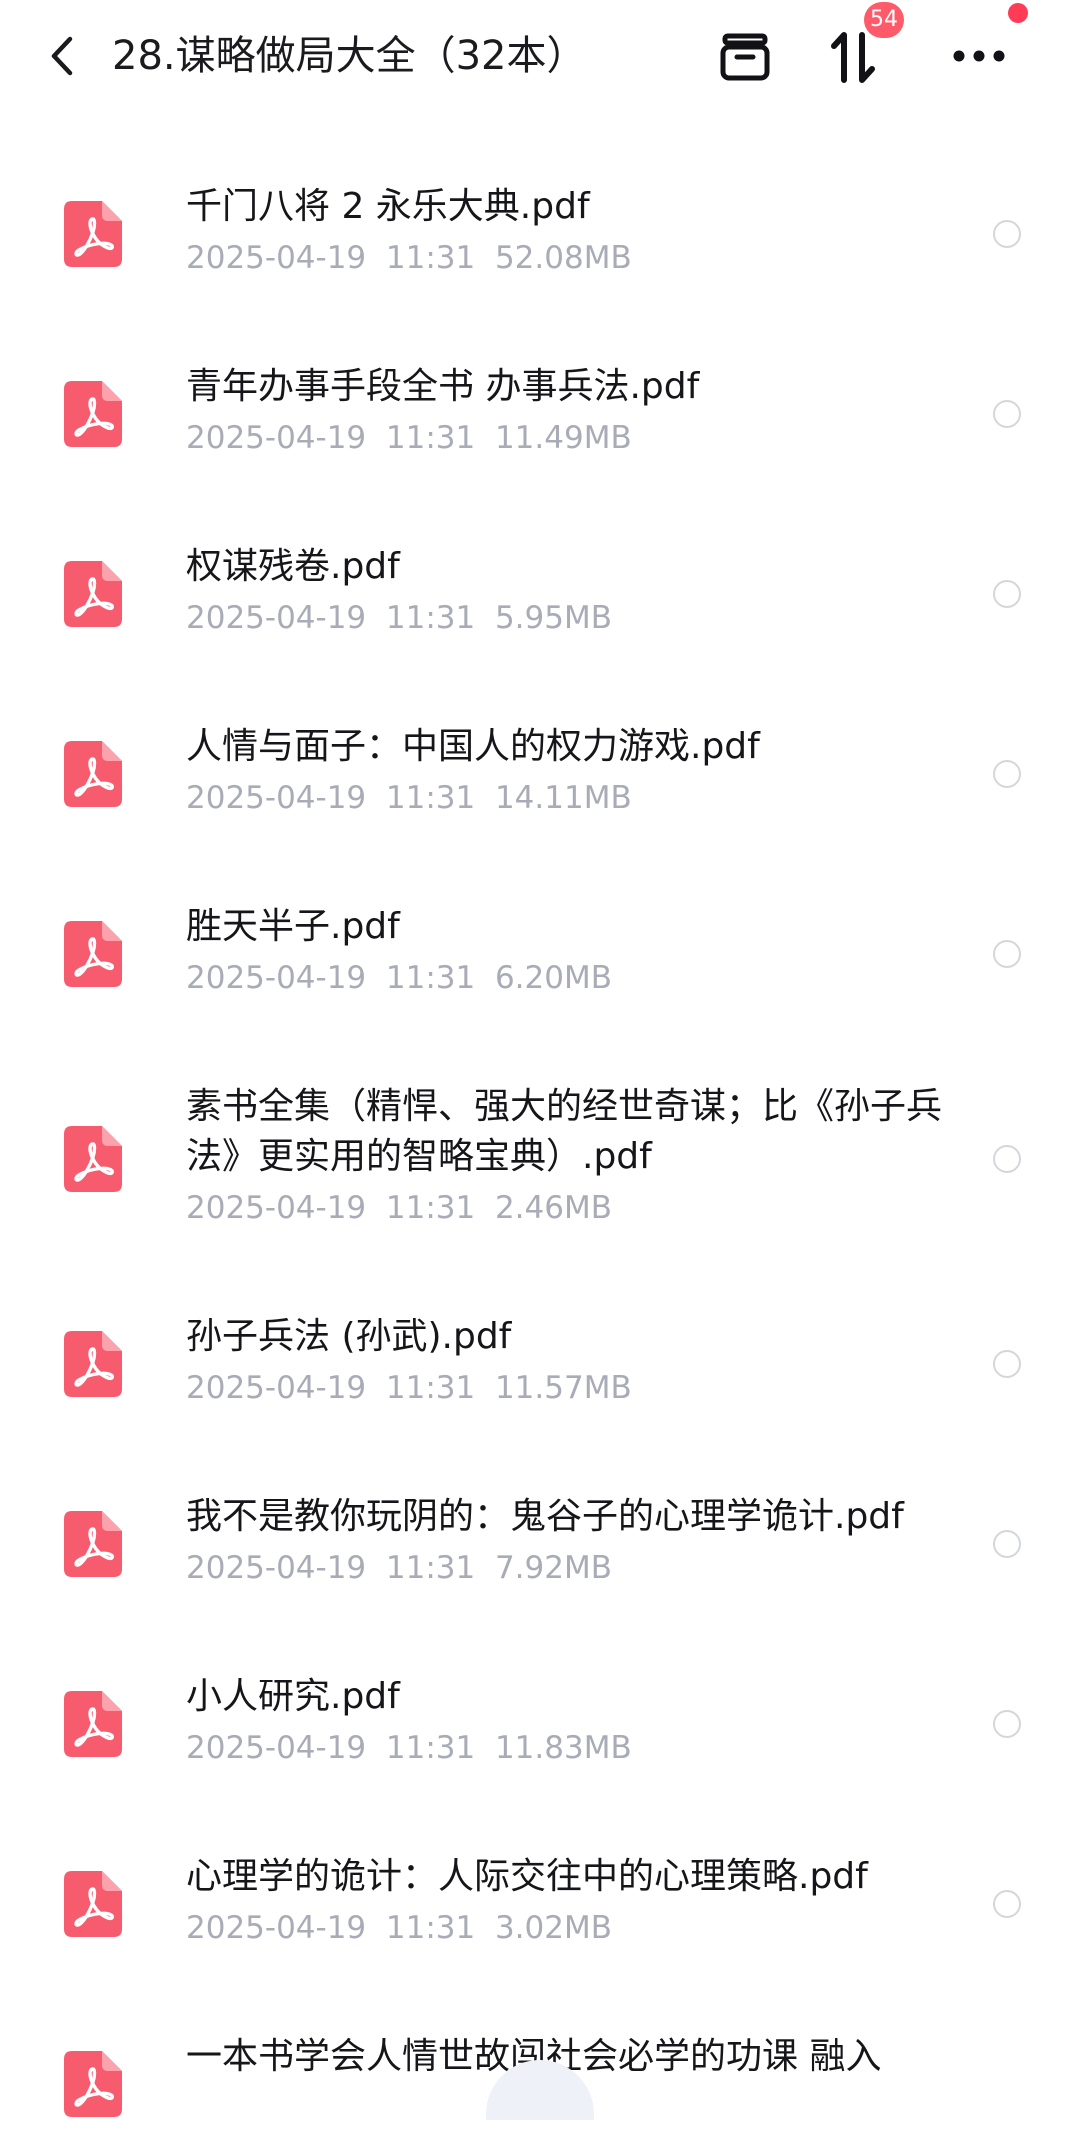 The width and height of the screenshot is (1080, 2142). I want to click on file-list-item: 孙子兵法 (孙武).pdf 2025-04-19 11:31 11.57MB, so click(540, 1332).